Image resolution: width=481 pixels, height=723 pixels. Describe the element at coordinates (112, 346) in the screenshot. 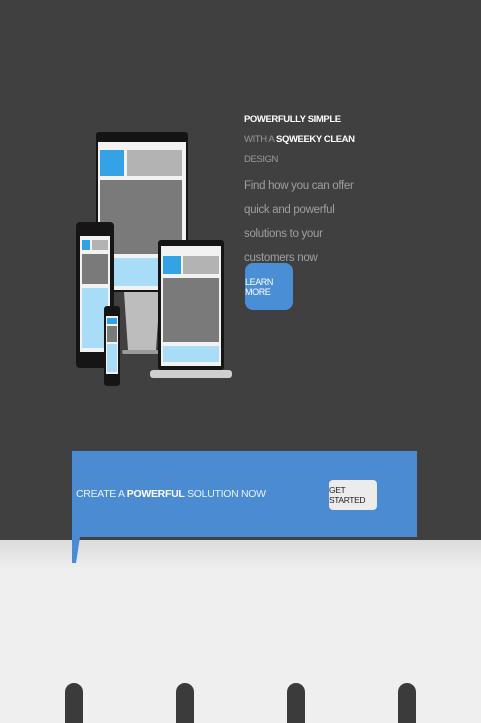

I see `phone-icon` at that location.